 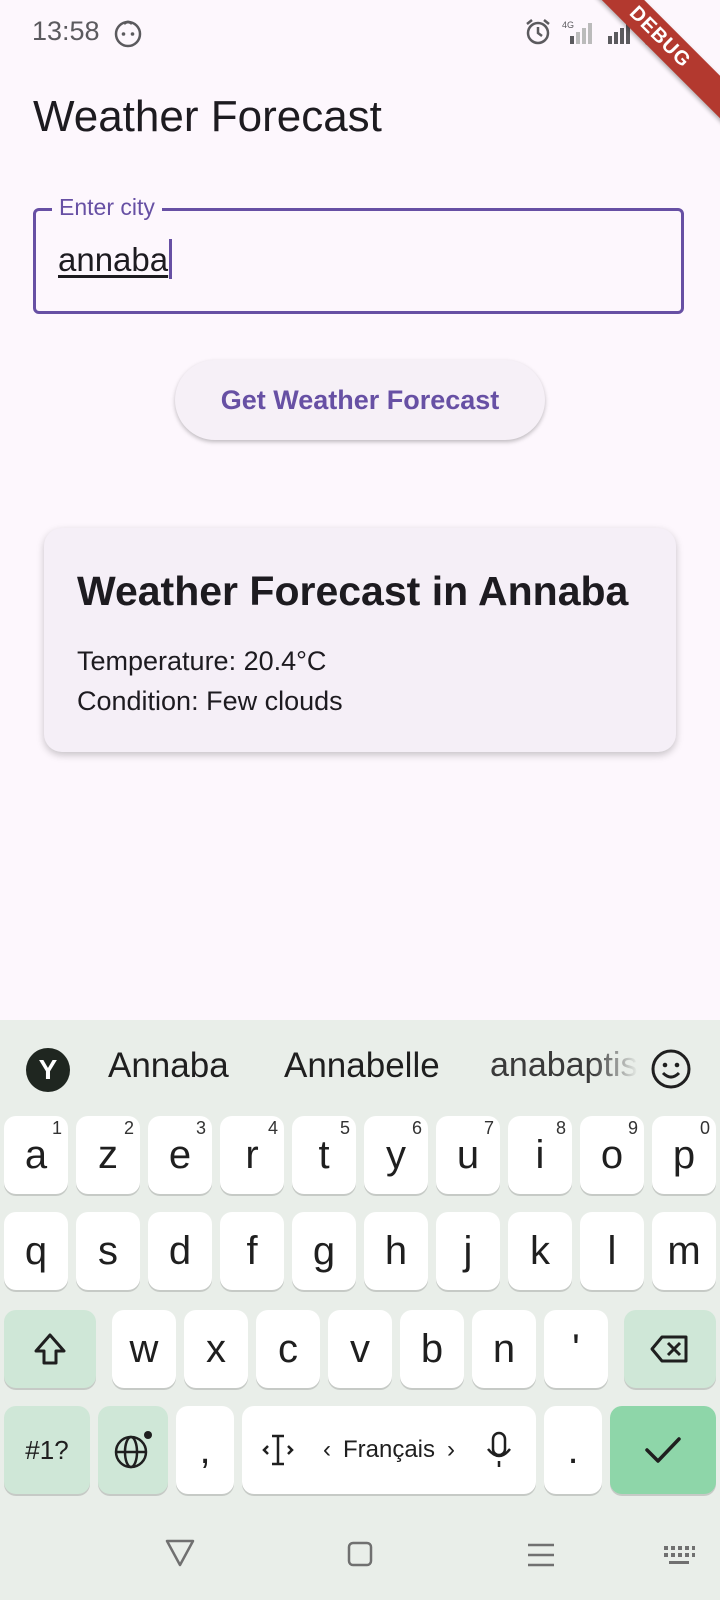 What do you see at coordinates (488, 1128) in the screenshot?
I see `key-hint: 7` at bounding box center [488, 1128].